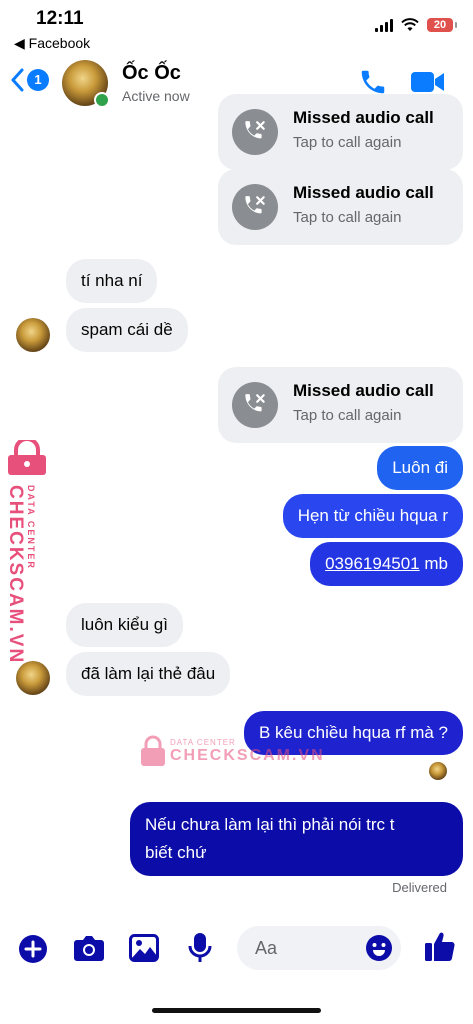 Image resolution: width=473 pixels, height=1024 pixels. Describe the element at coordinates (112, 281) in the screenshot. I see `incoming-message: tí nha ní` at that location.